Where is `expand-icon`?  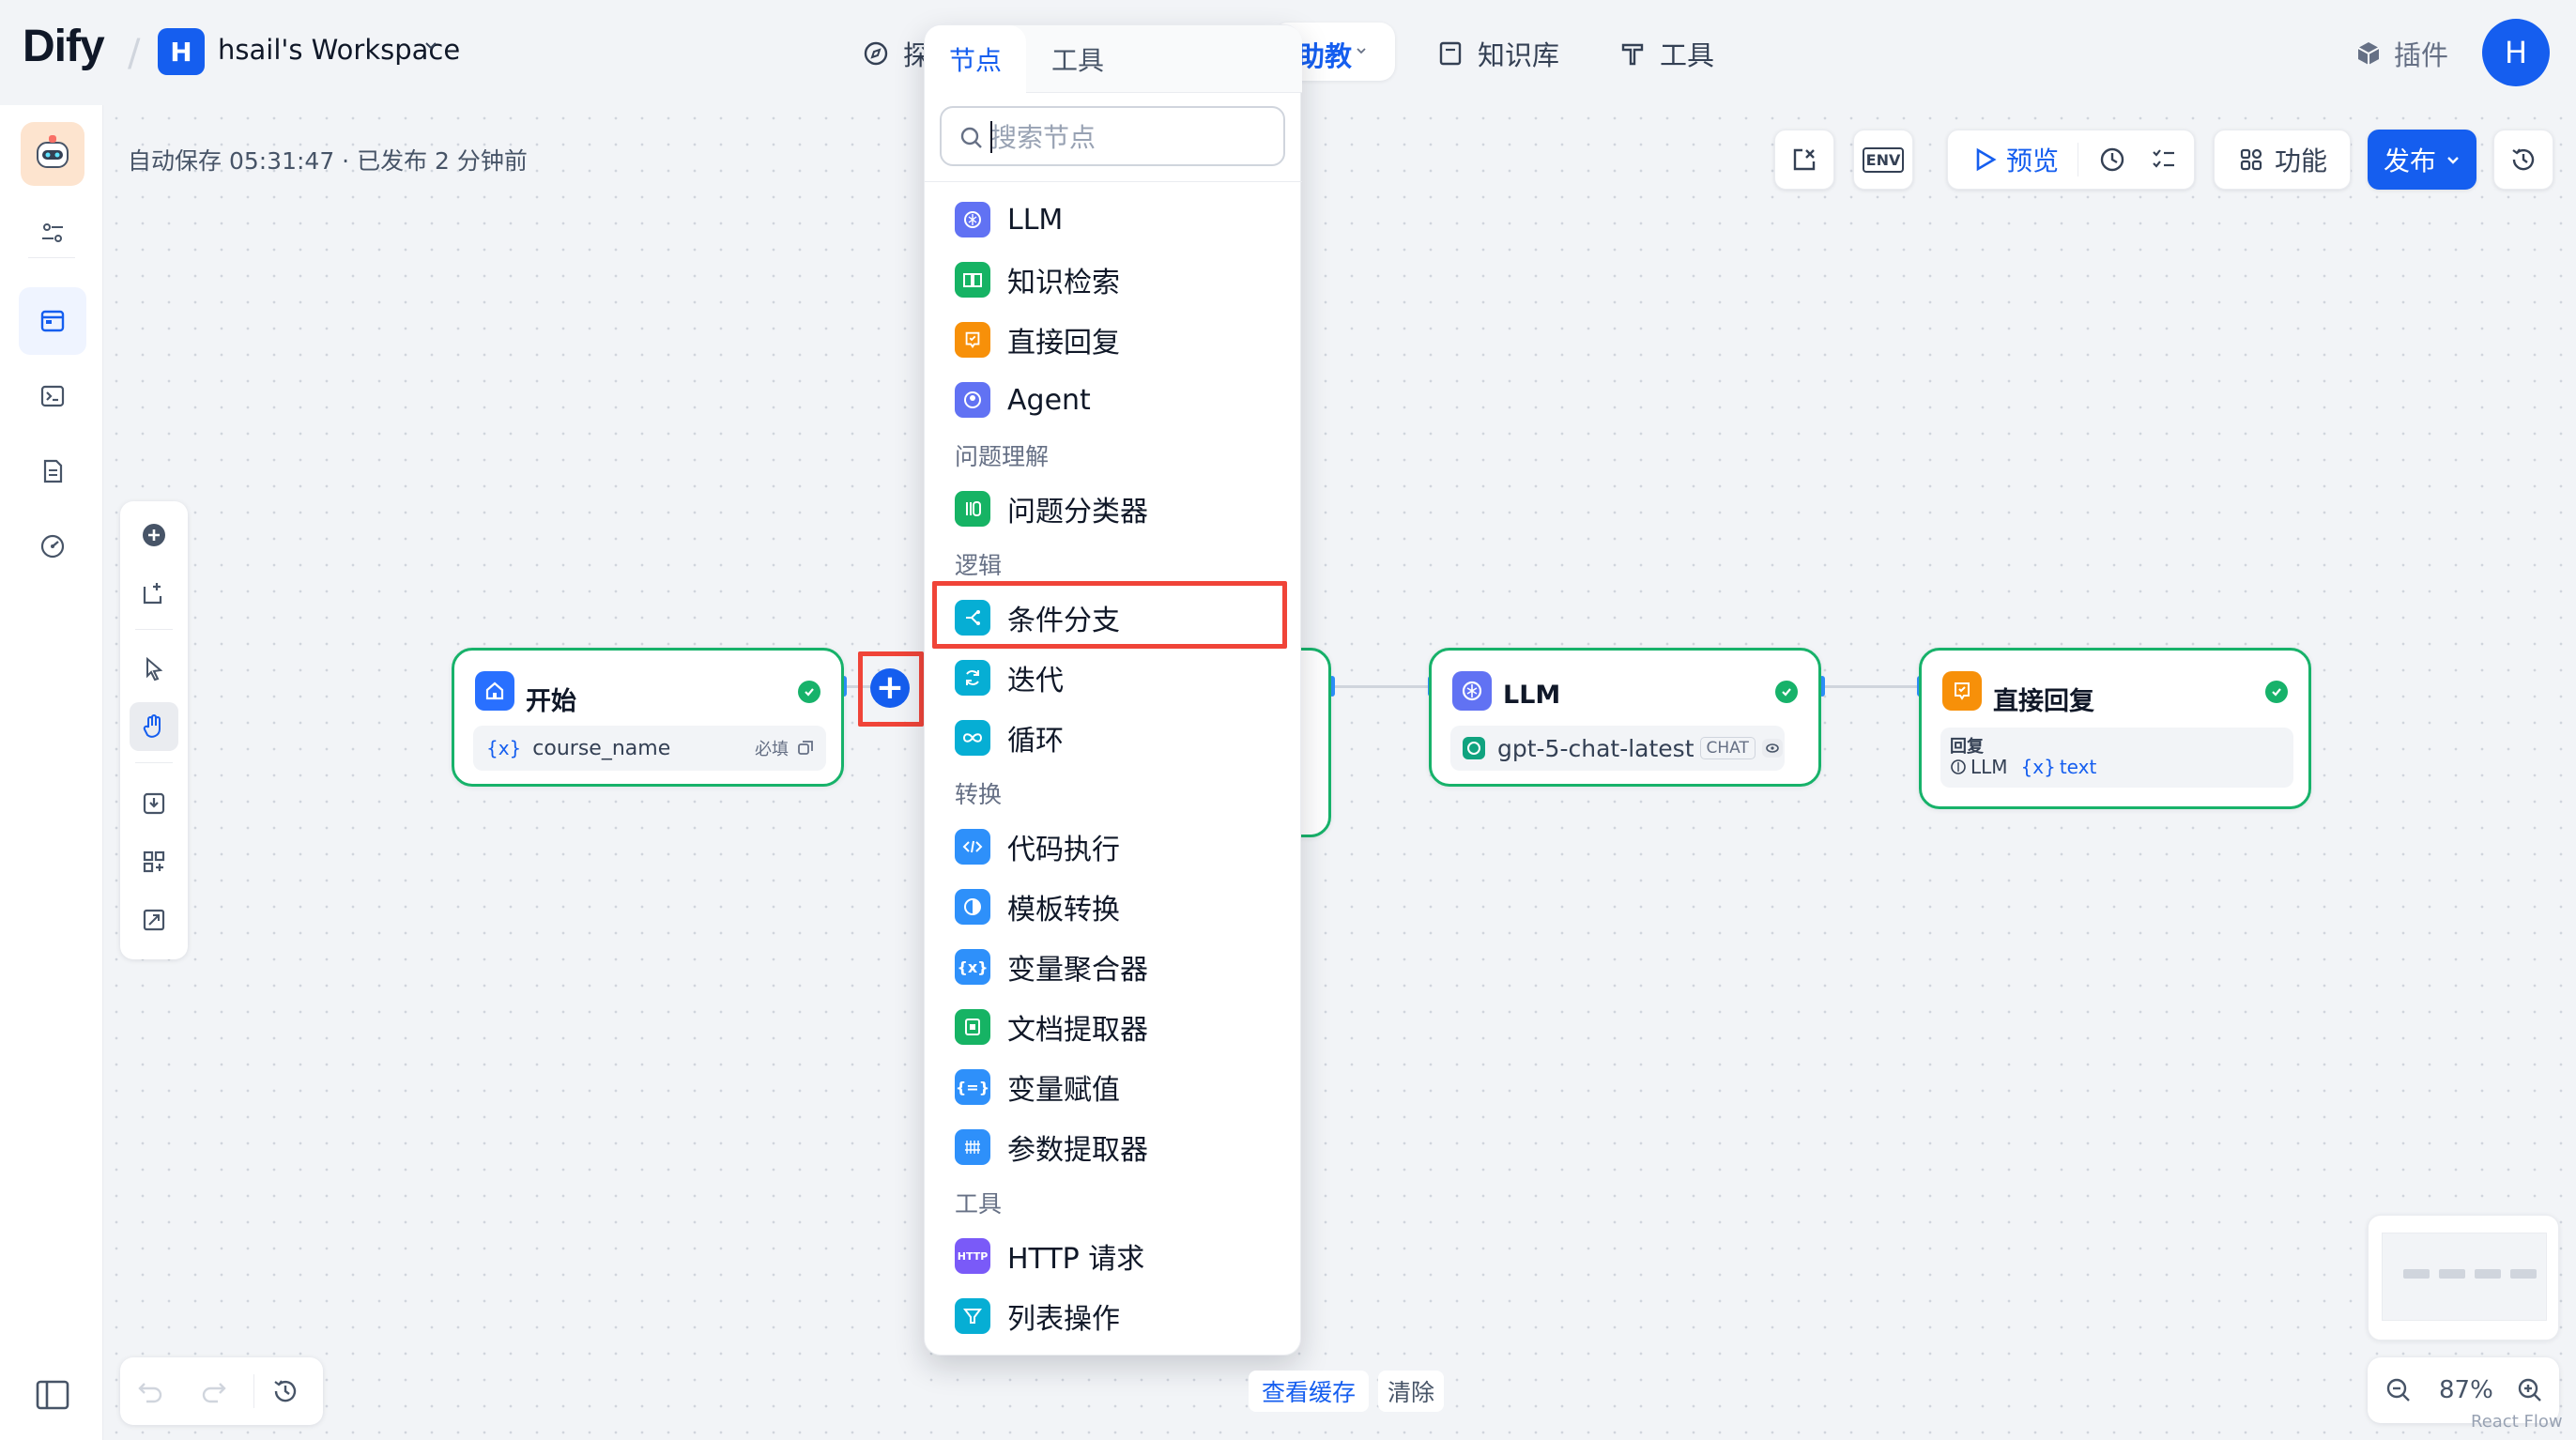
expand-icon is located at coordinates (154, 920).